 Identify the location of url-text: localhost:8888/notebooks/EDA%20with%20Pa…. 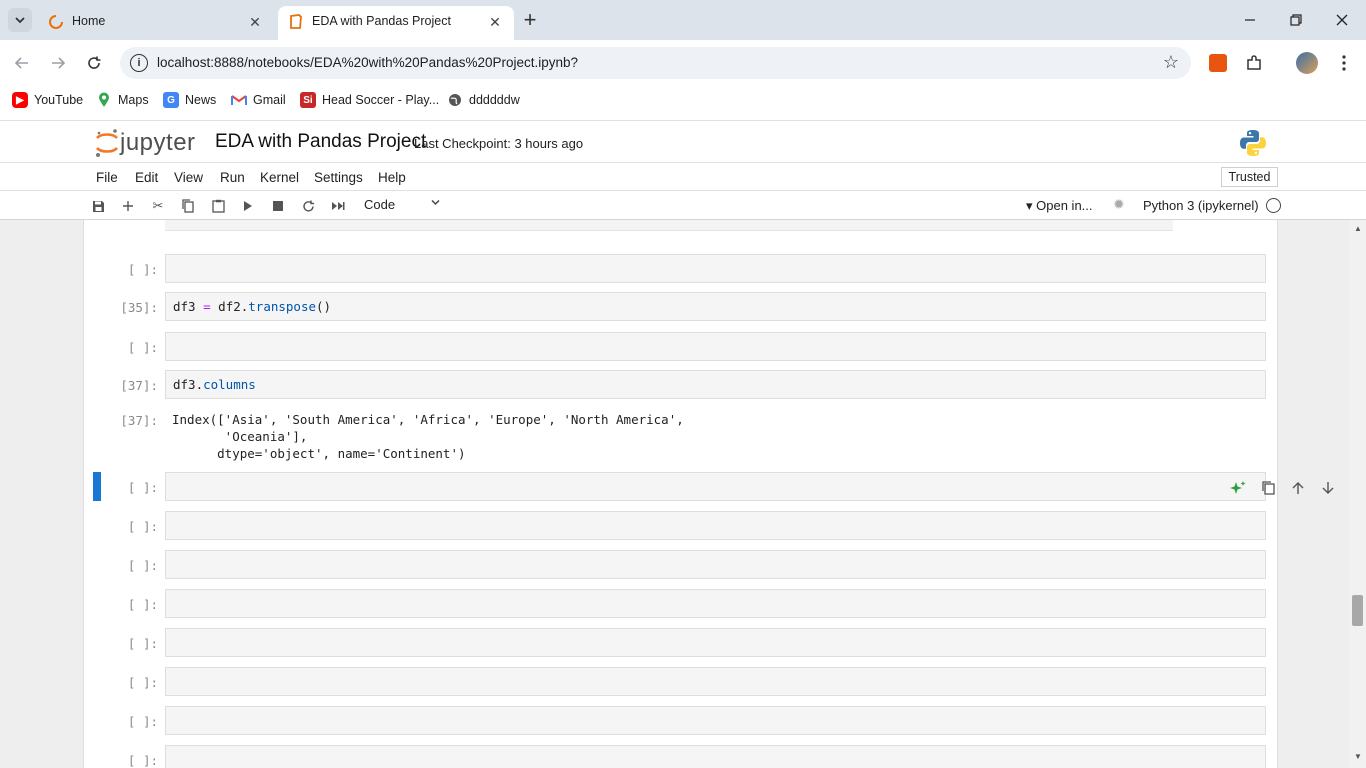
(368, 62).